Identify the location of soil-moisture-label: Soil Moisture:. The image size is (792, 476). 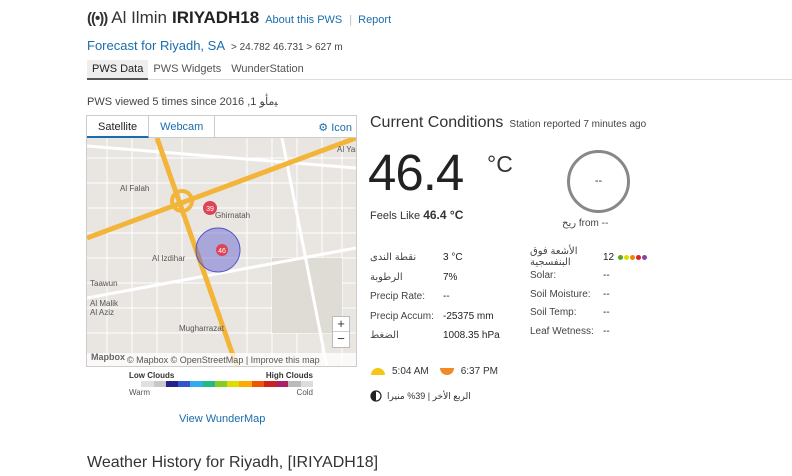
(560, 294).